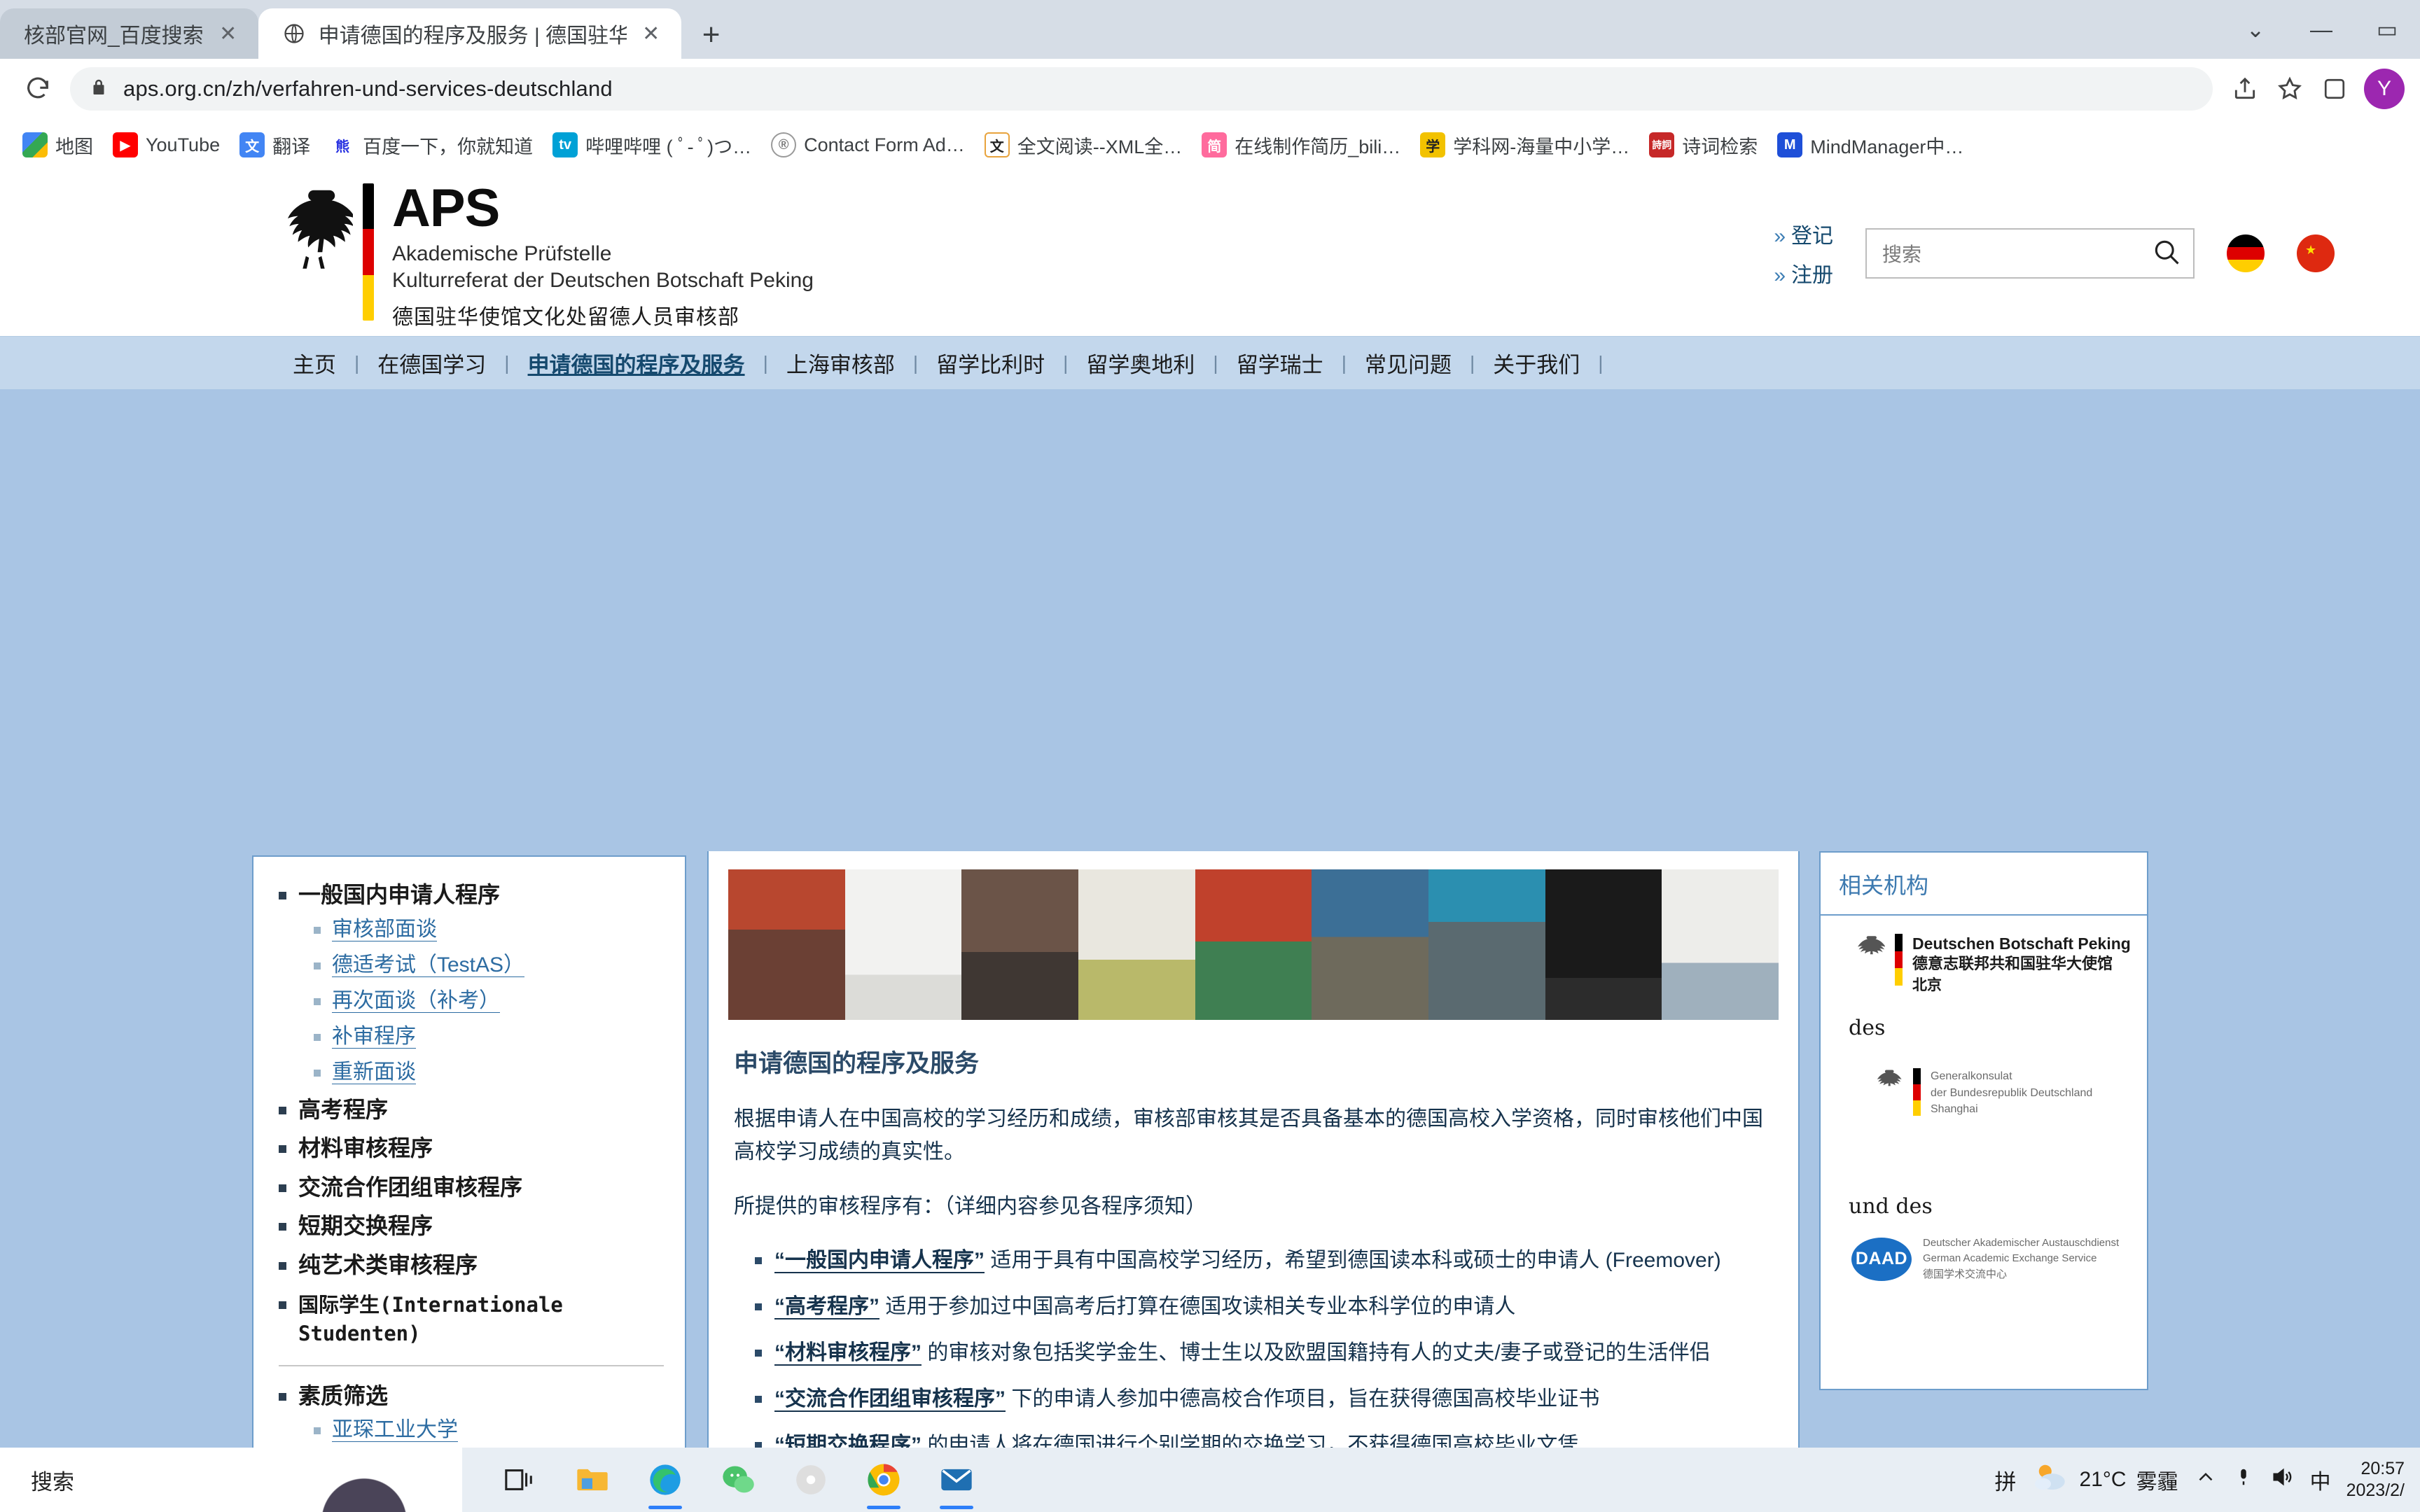  I want to click on puzzle-icon, so click(2334, 88).